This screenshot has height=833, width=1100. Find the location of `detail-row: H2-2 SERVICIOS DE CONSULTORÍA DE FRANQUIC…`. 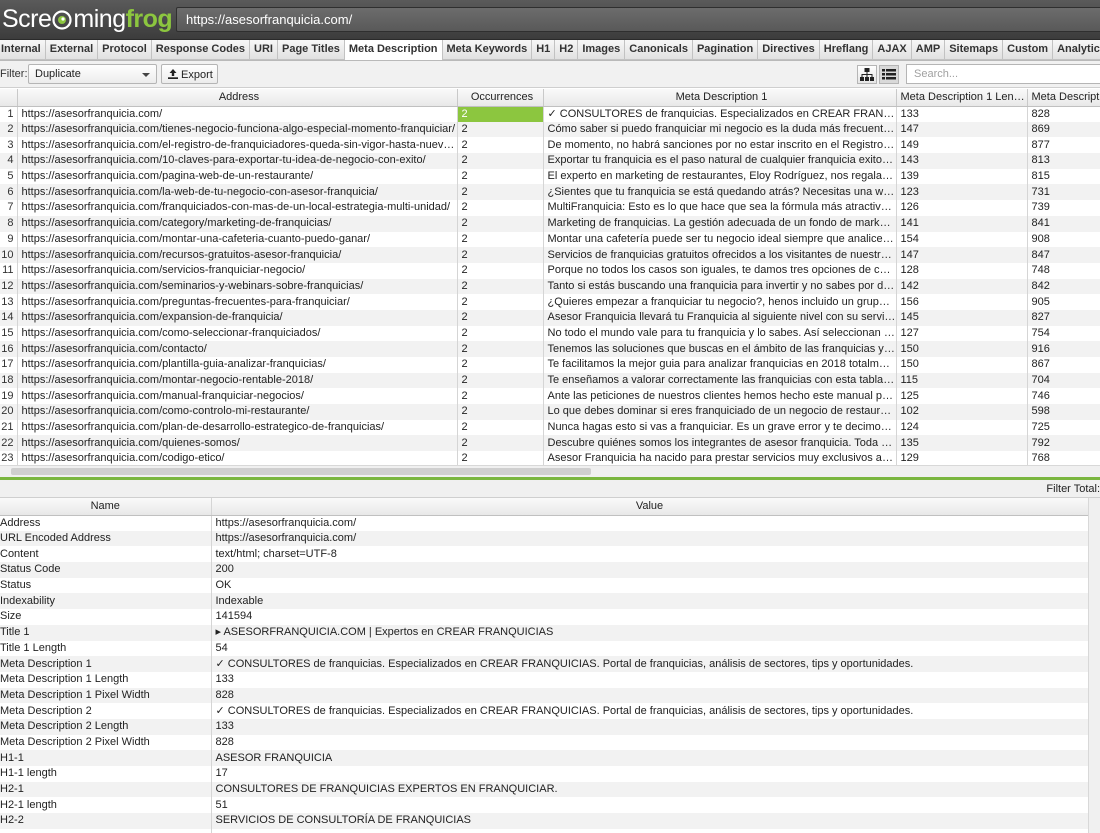

detail-row: H2-2 SERVICIOS DE CONSULTORÍA DE FRANQUIC… is located at coordinates (544, 821).